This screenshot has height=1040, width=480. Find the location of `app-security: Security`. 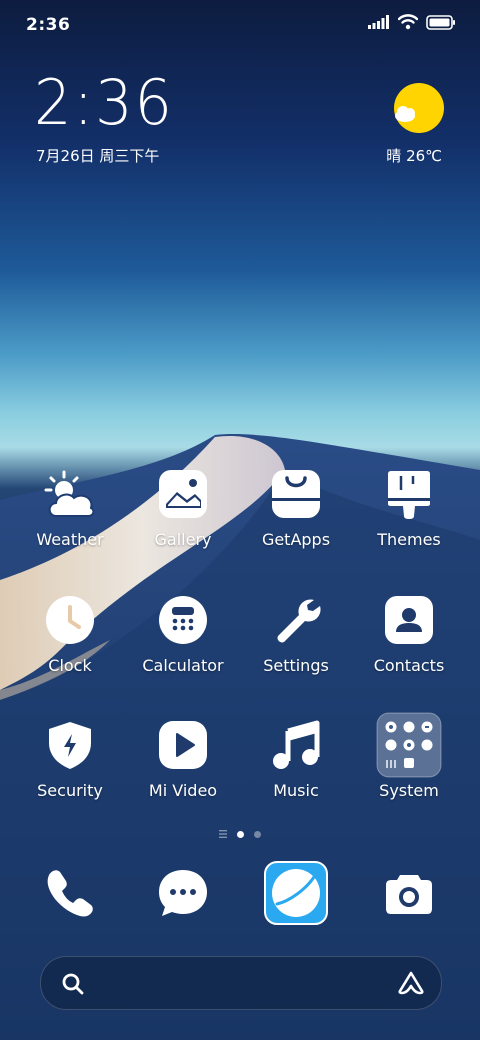

app-security: Security is located at coordinates (70, 772).